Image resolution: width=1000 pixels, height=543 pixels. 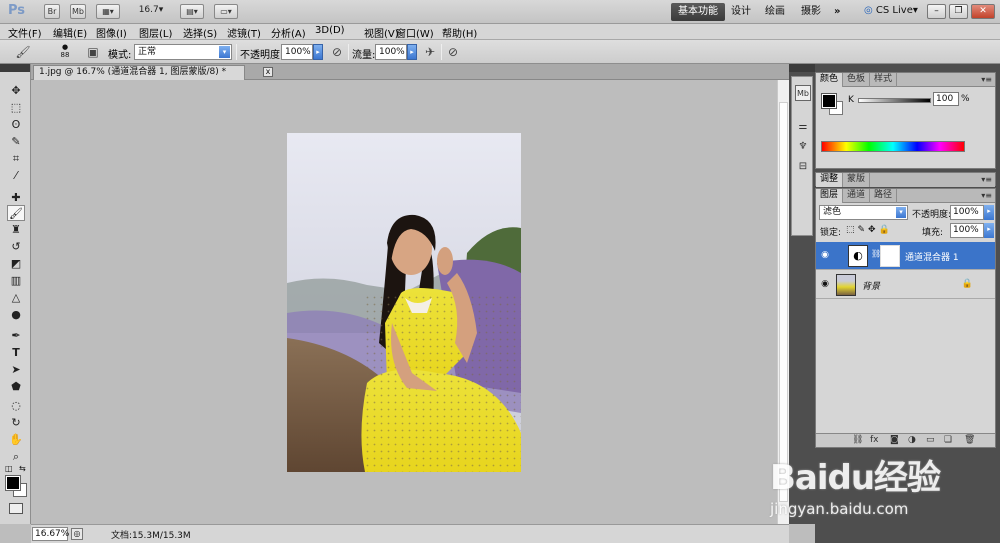 What do you see at coordinates (93, 52) in the screenshot?
I see `brush-panel-icon: ▣` at bounding box center [93, 52].